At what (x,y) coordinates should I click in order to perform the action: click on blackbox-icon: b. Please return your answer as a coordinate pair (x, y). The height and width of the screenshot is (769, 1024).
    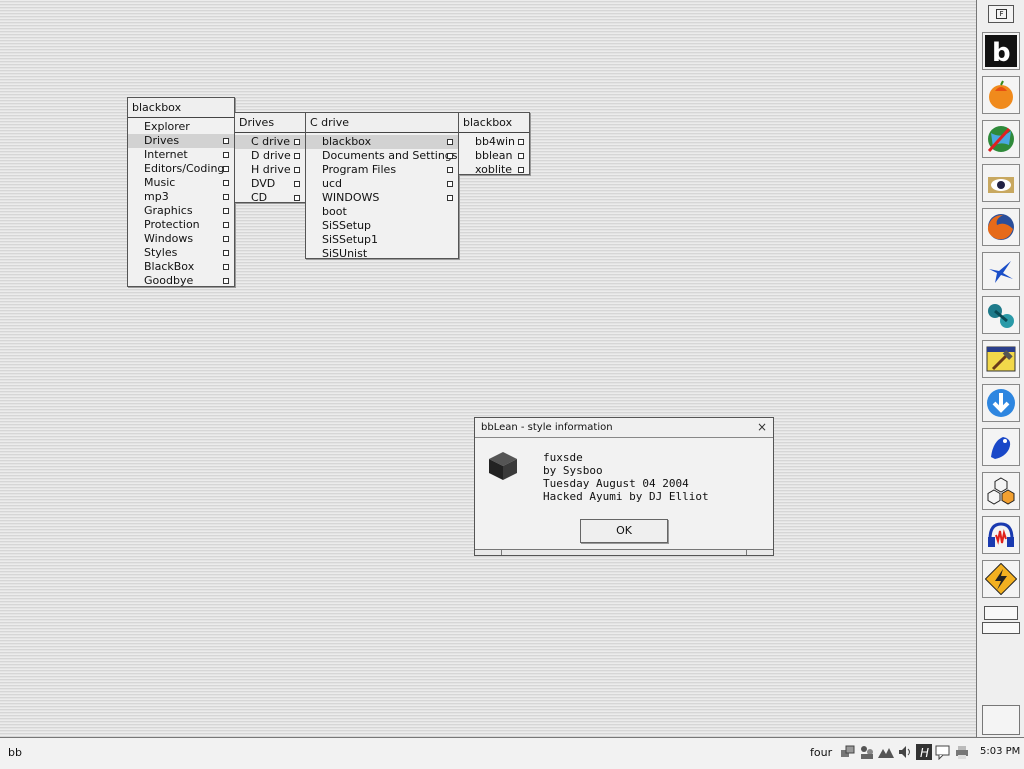
    Looking at the image, I should click on (1001, 51).